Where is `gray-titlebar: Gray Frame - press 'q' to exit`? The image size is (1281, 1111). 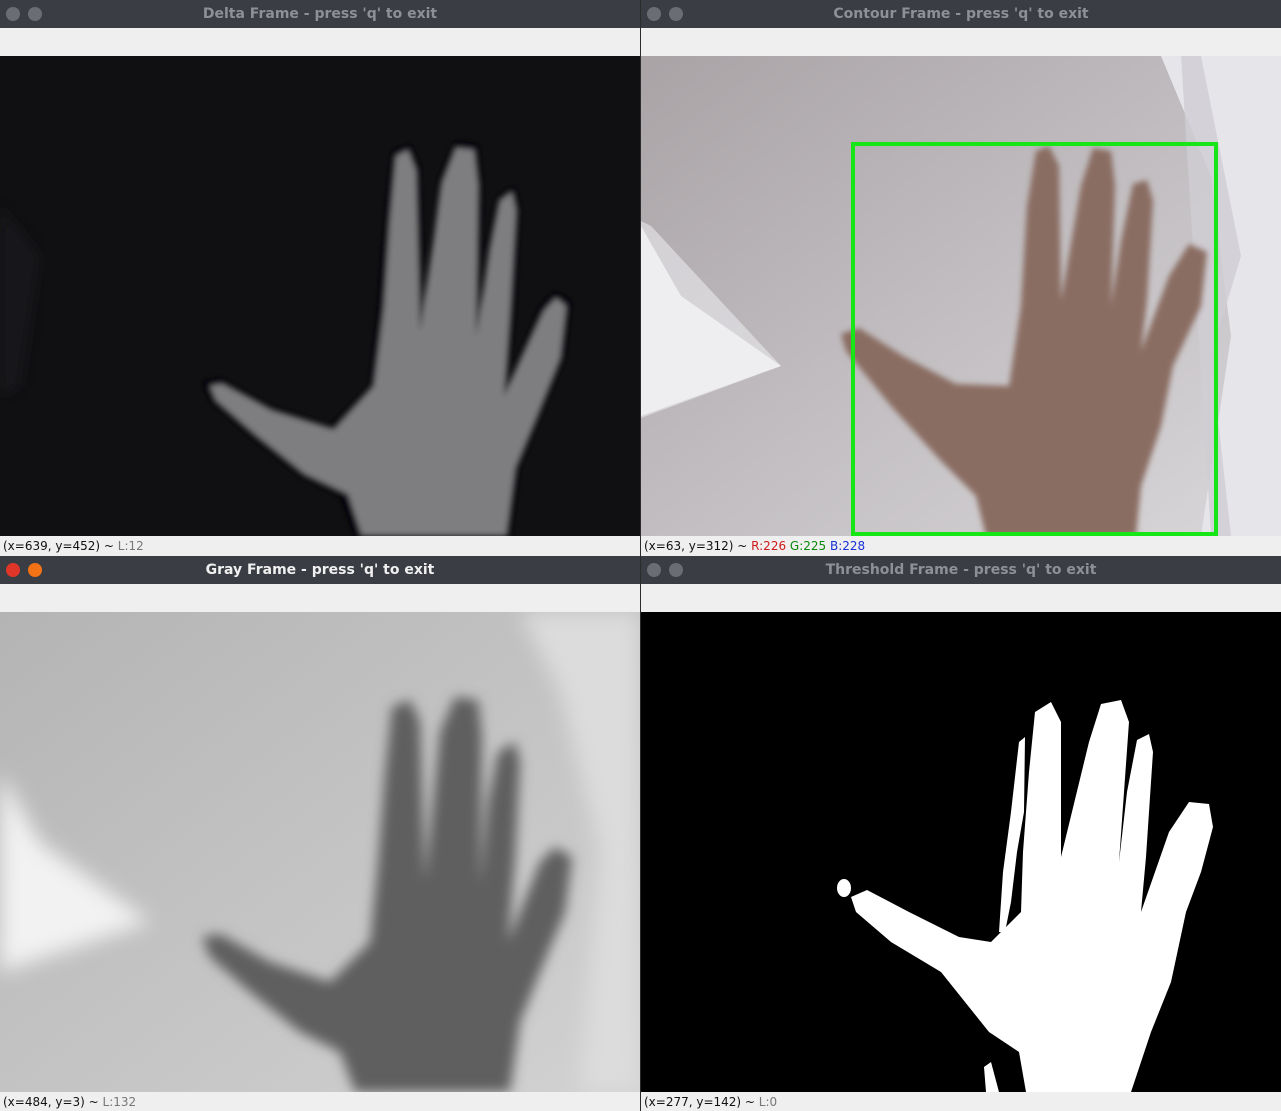 gray-titlebar: Gray Frame - press 'q' to exit is located at coordinates (320, 570).